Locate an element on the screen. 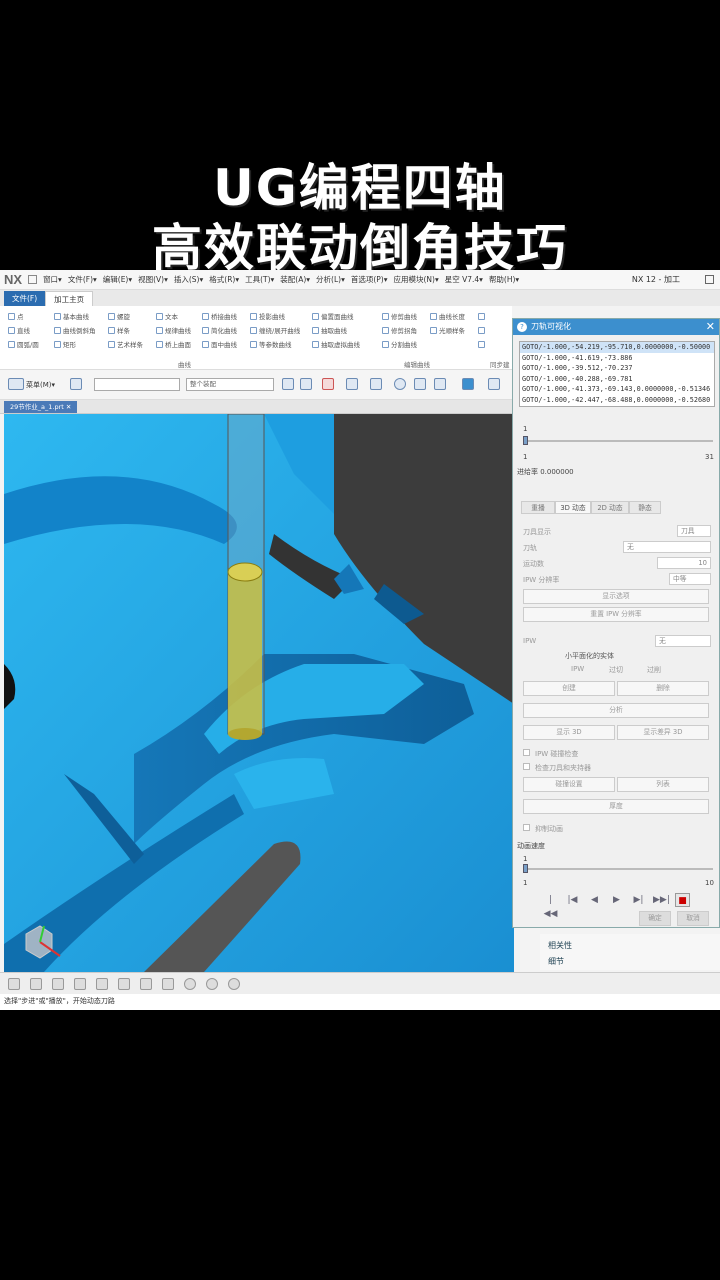  stop-button: ■ is located at coordinates (682, 900).